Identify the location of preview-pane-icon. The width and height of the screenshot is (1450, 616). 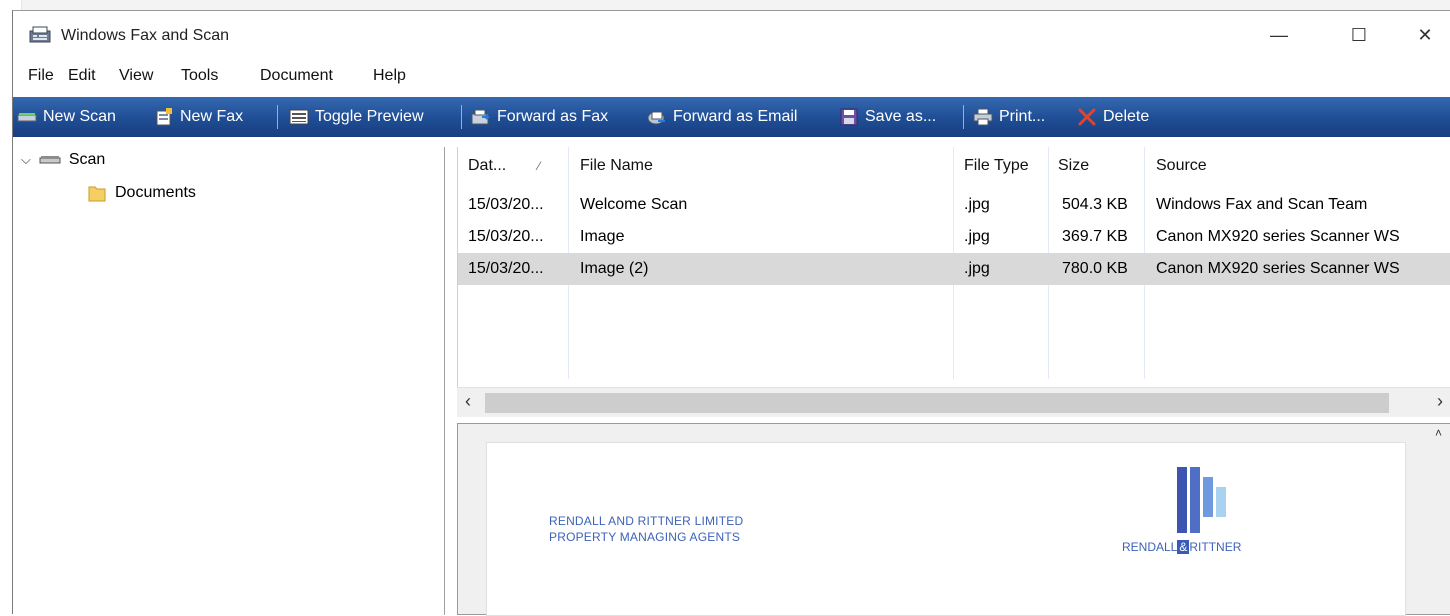
(299, 117).